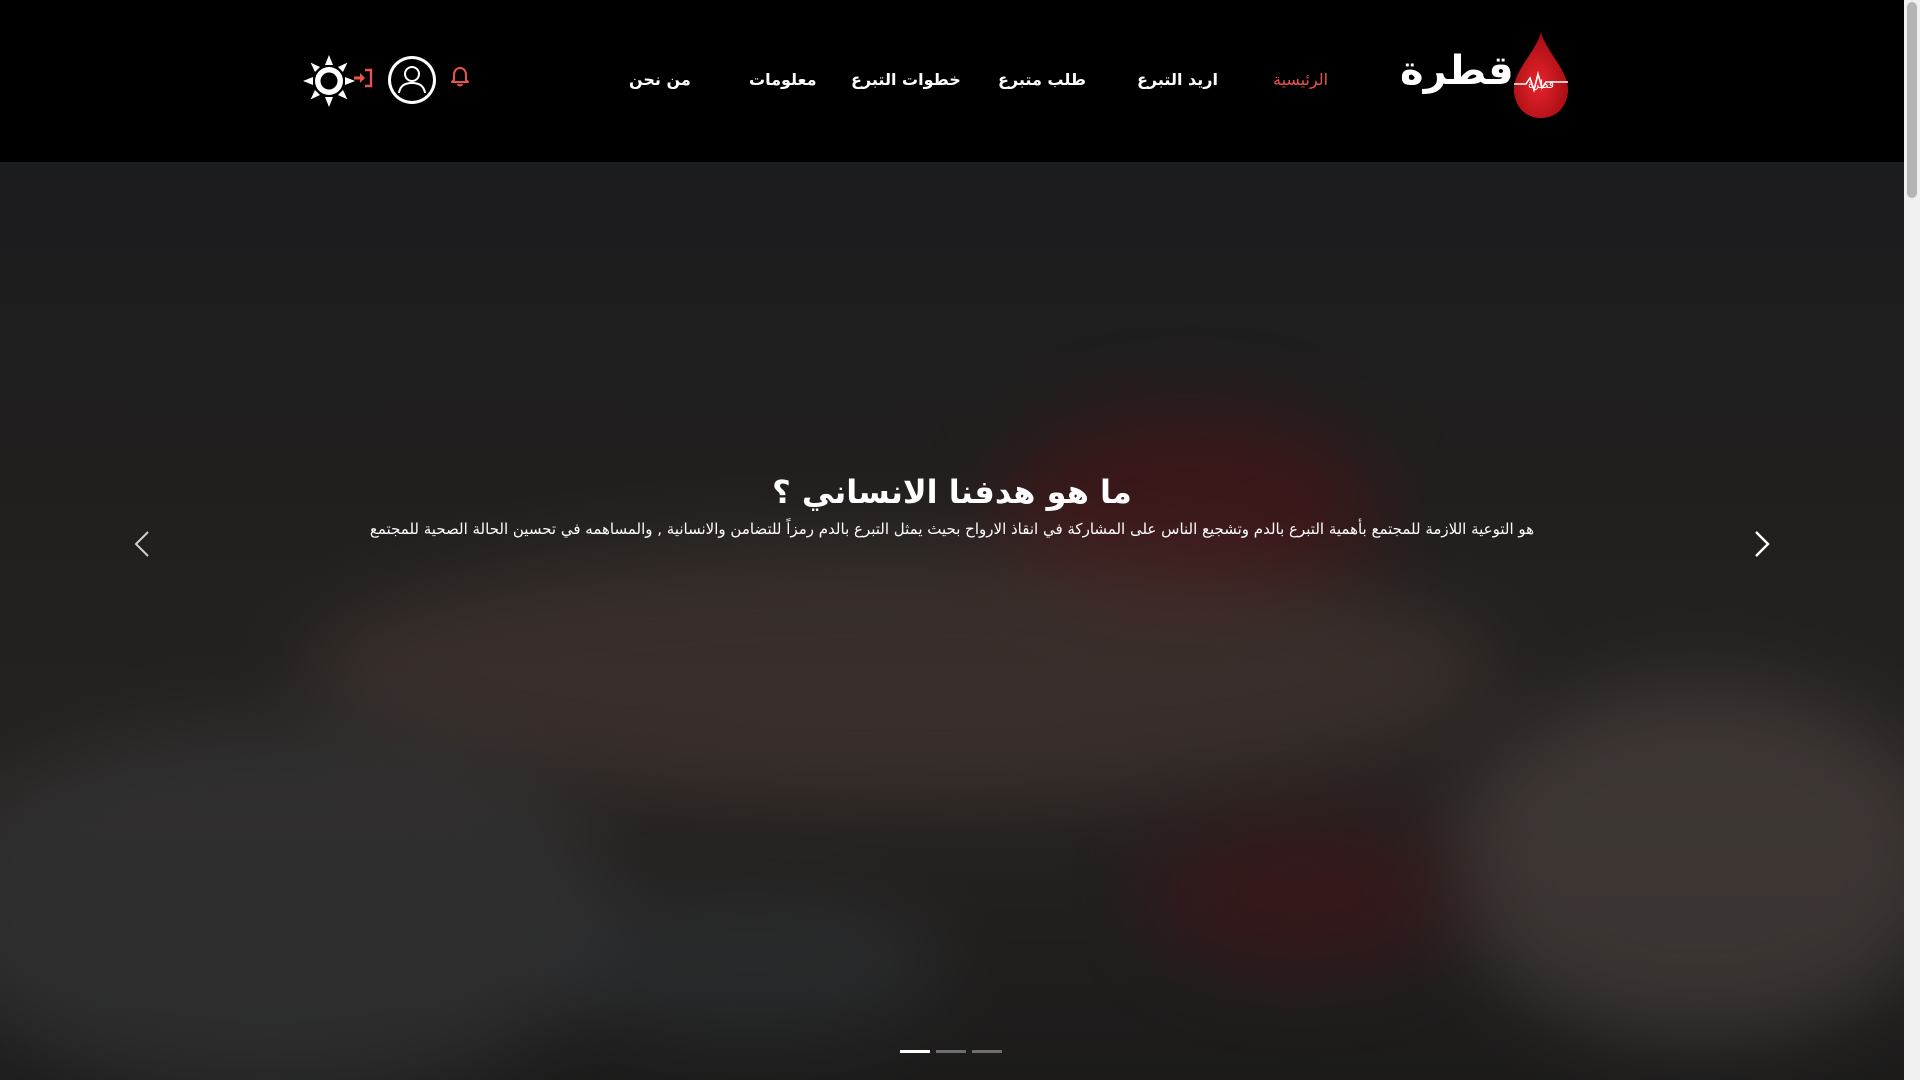 The width and height of the screenshot is (1920, 1080). Describe the element at coordinates (412, 80) in the screenshot. I see `user-avatar-icon` at that location.